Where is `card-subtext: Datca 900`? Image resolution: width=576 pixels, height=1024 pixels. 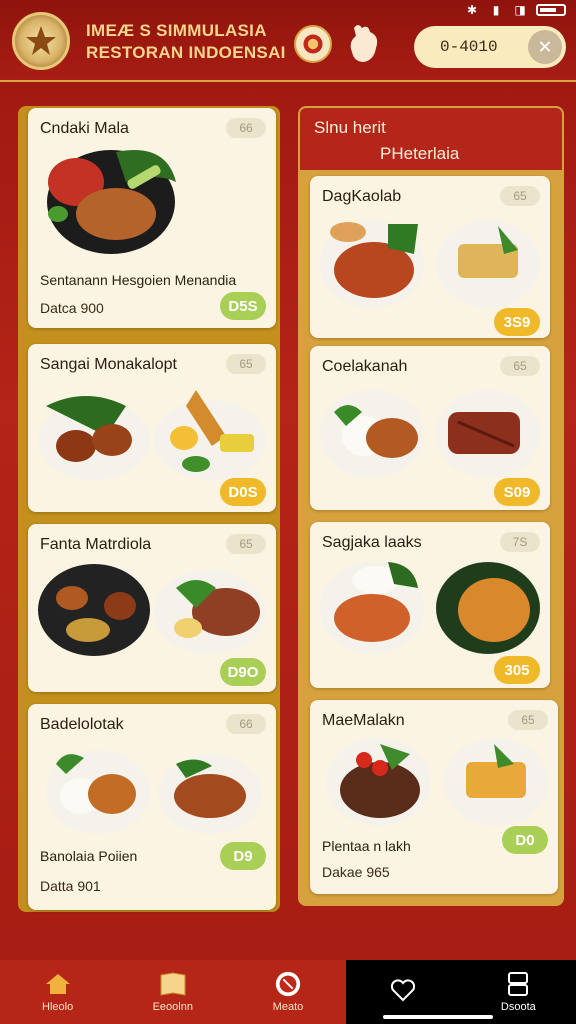 card-subtext: Datca 900 is located at coordinates (72, 308).